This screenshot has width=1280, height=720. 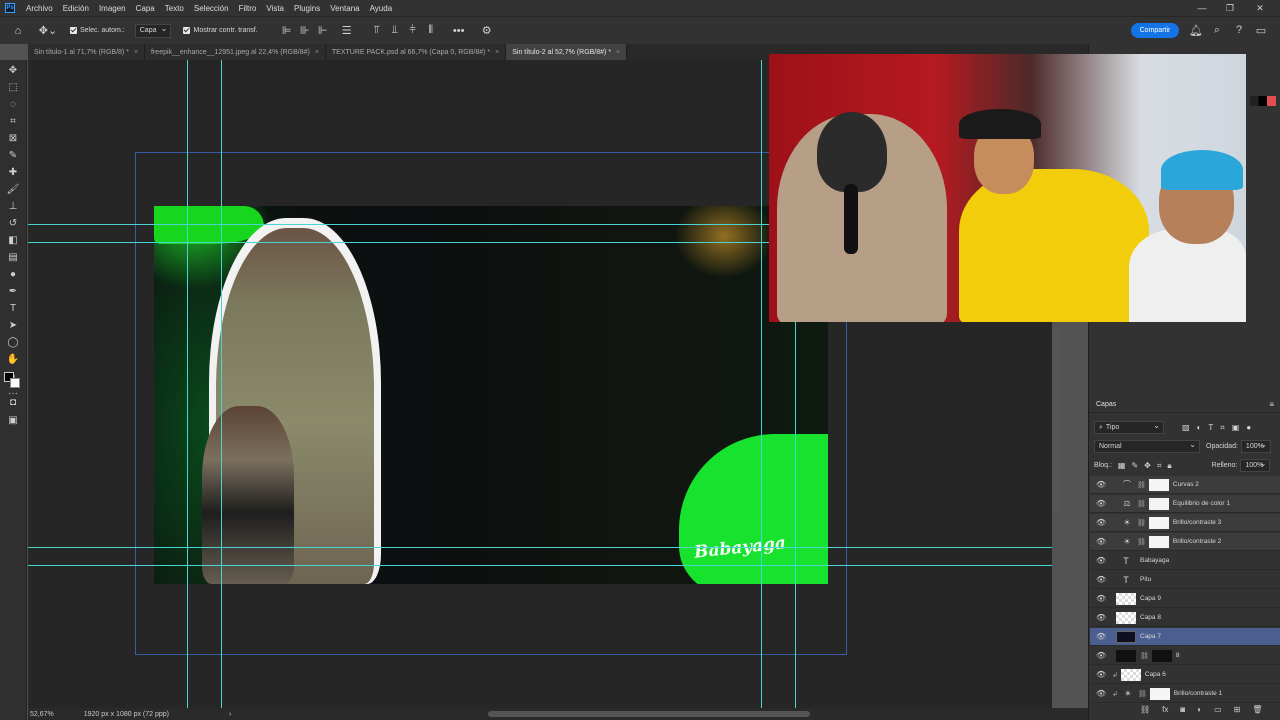 I want to click on share-button: Compartir, so click(x=1155, y=30).